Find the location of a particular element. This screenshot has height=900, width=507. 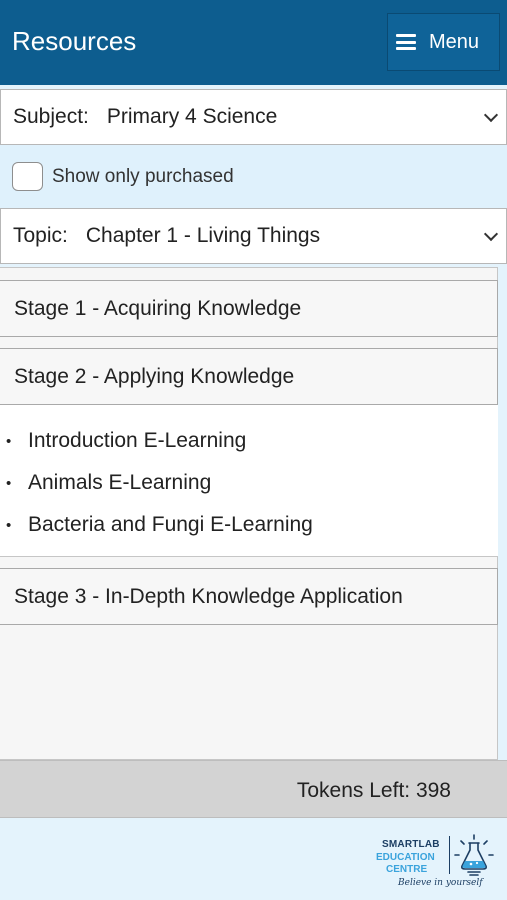

topic-select: Topic: Chapter 1 - Living Things is located at coordinates (253, 236).